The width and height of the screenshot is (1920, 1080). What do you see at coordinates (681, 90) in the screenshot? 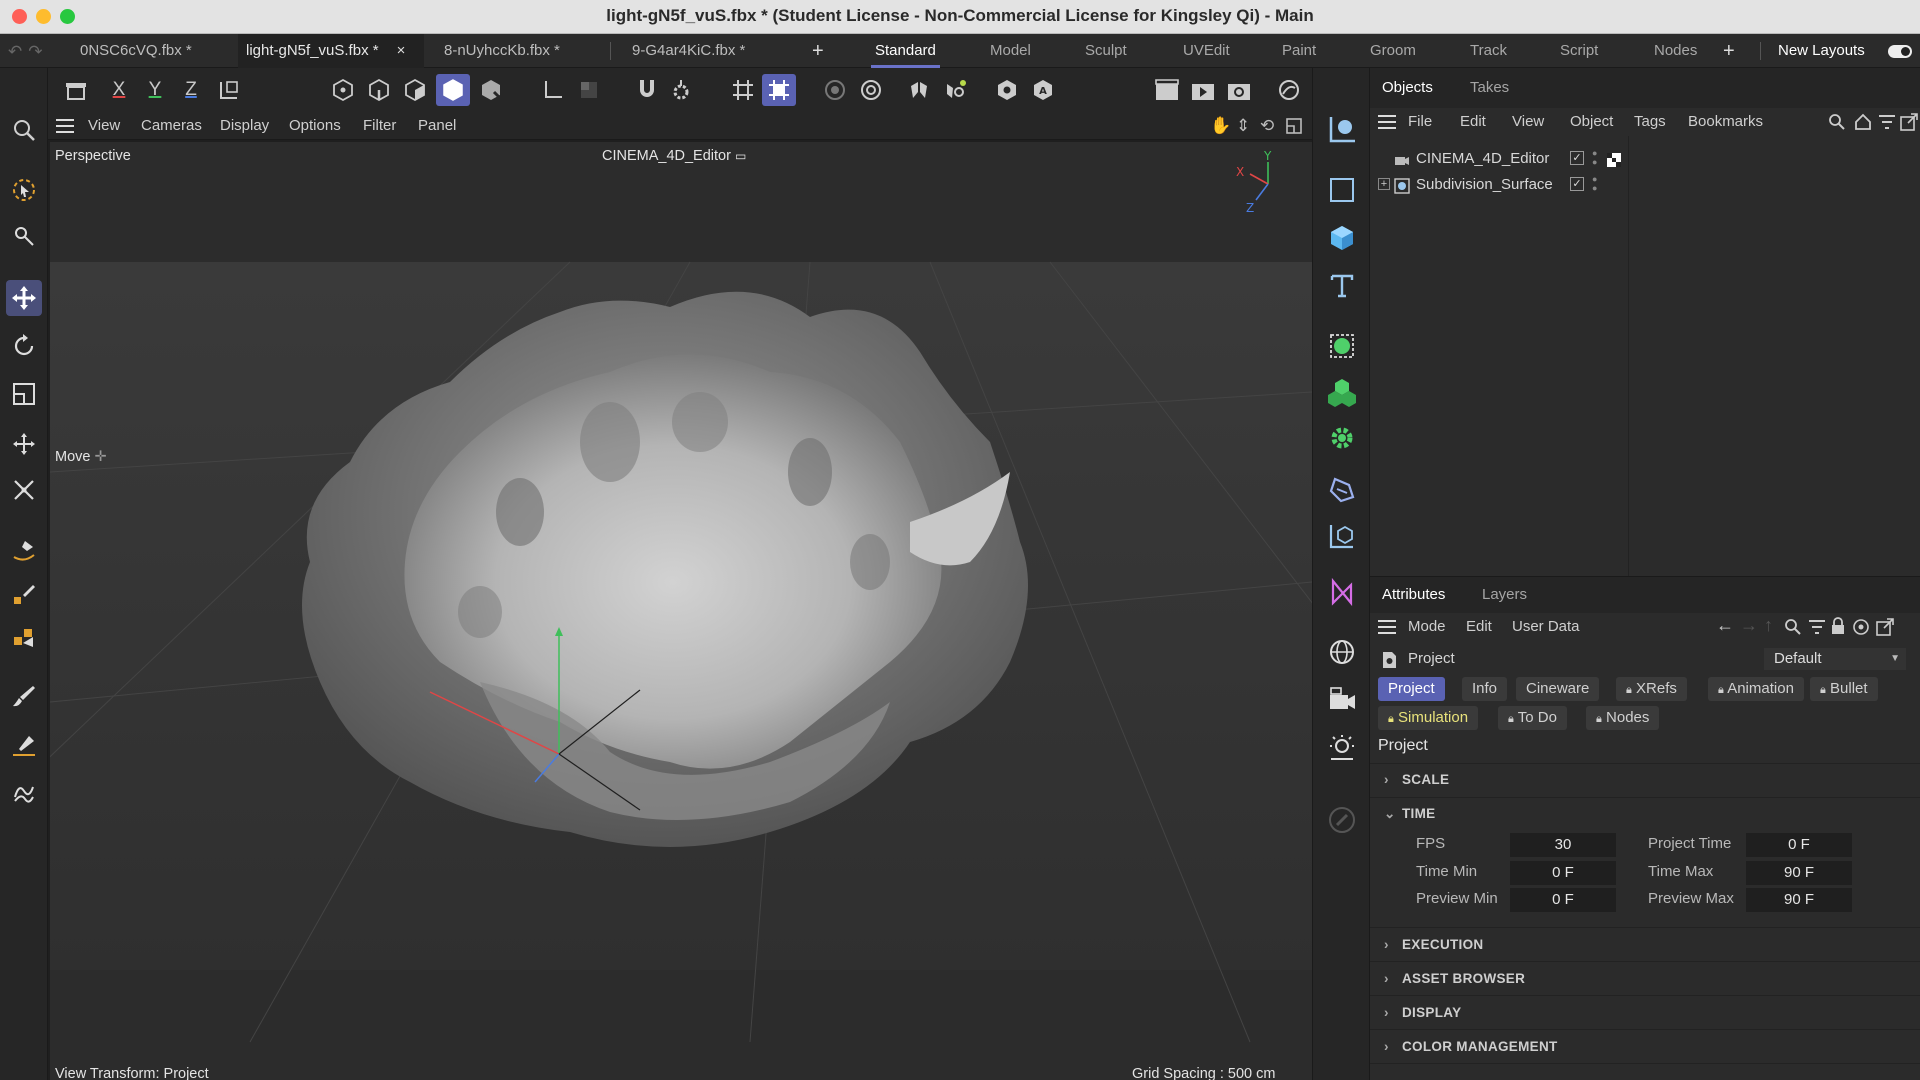
I see `snap-settings-icon` at bounding box center [681, 90].